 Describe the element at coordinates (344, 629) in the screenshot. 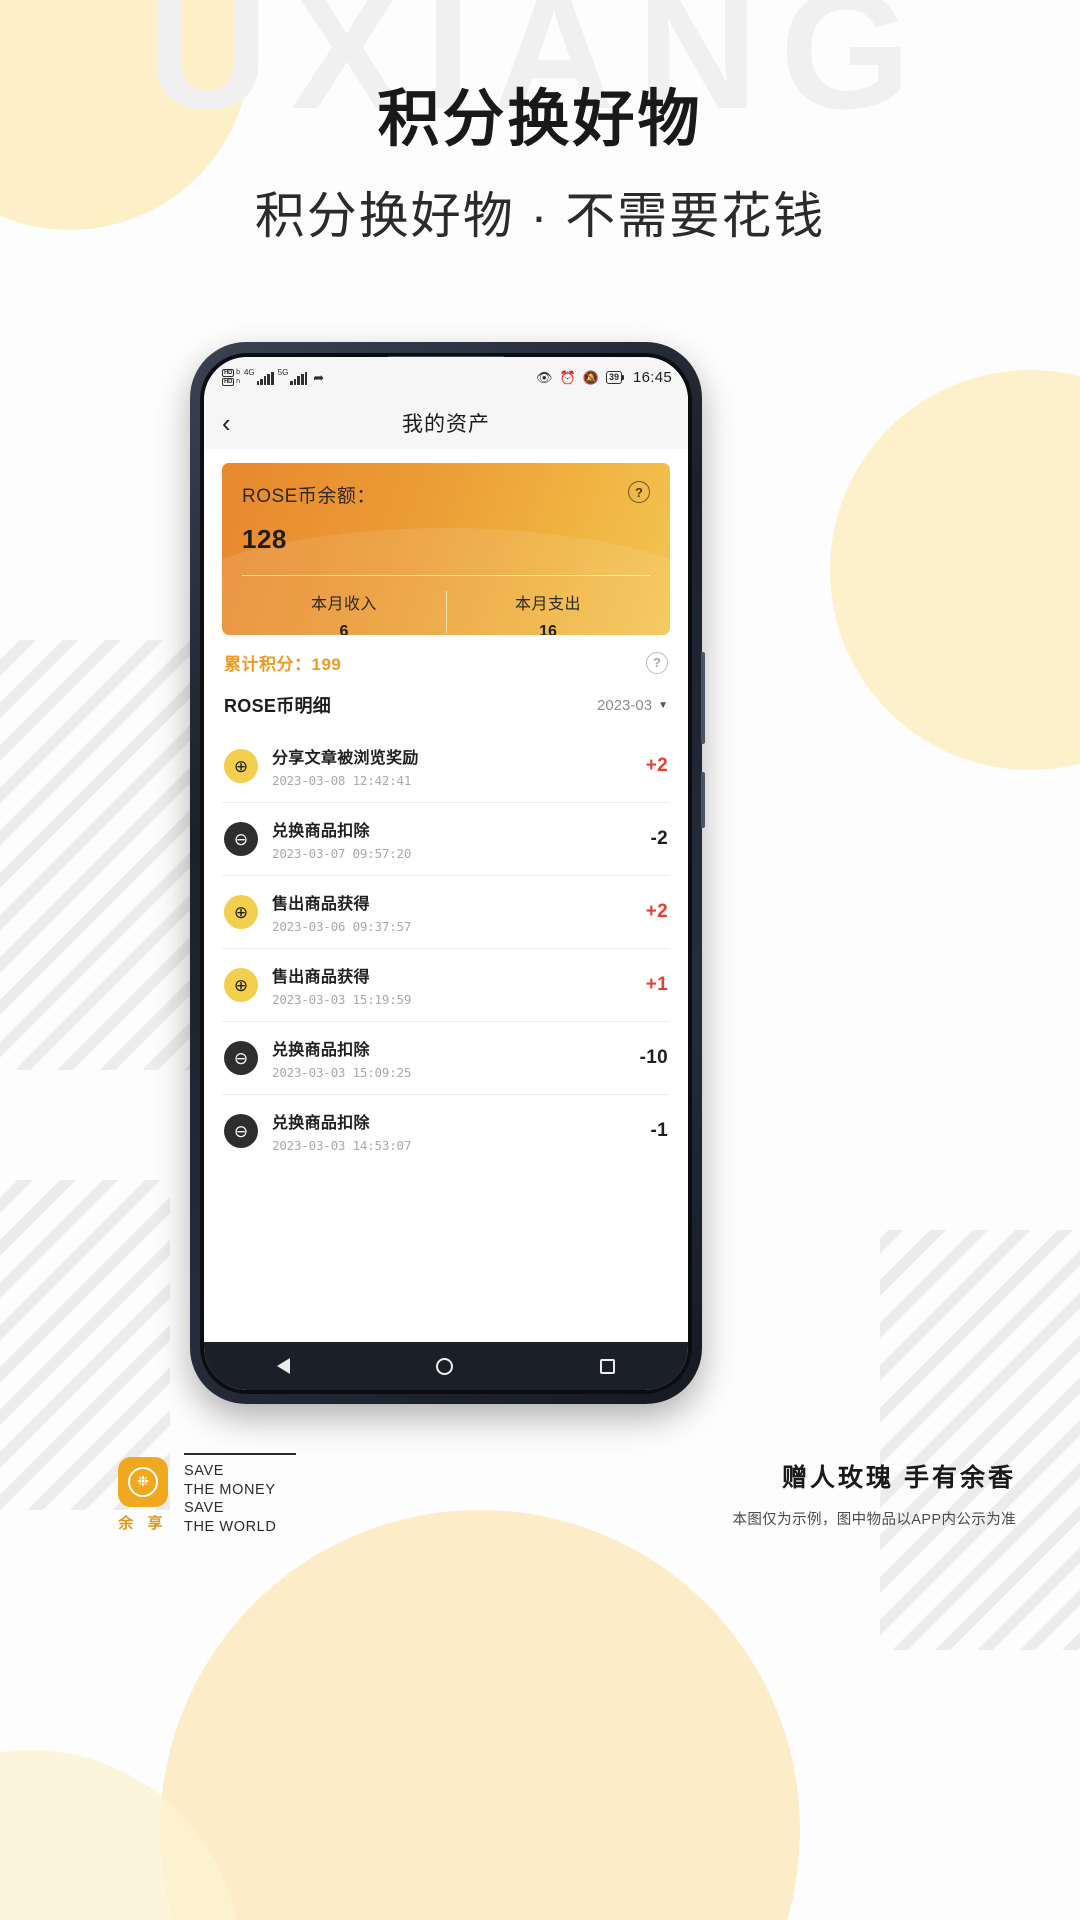

I see `stat-income-value: 6` at that location.